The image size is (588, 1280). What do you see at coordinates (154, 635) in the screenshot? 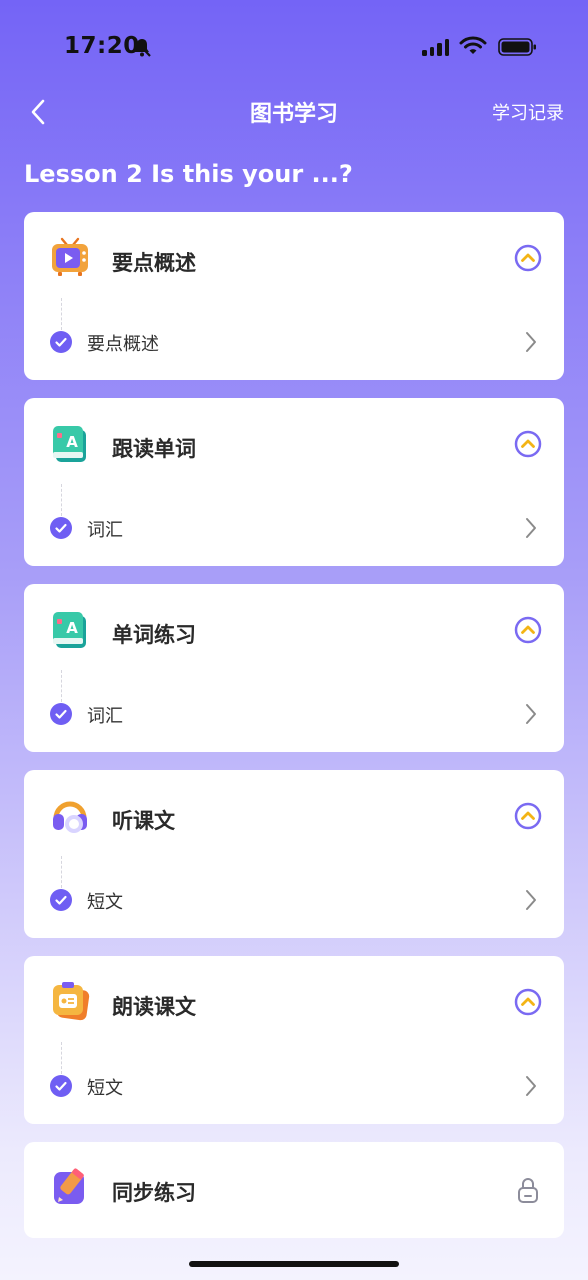
I see `card-title: 单词练习` at bounding box center [154, 635].